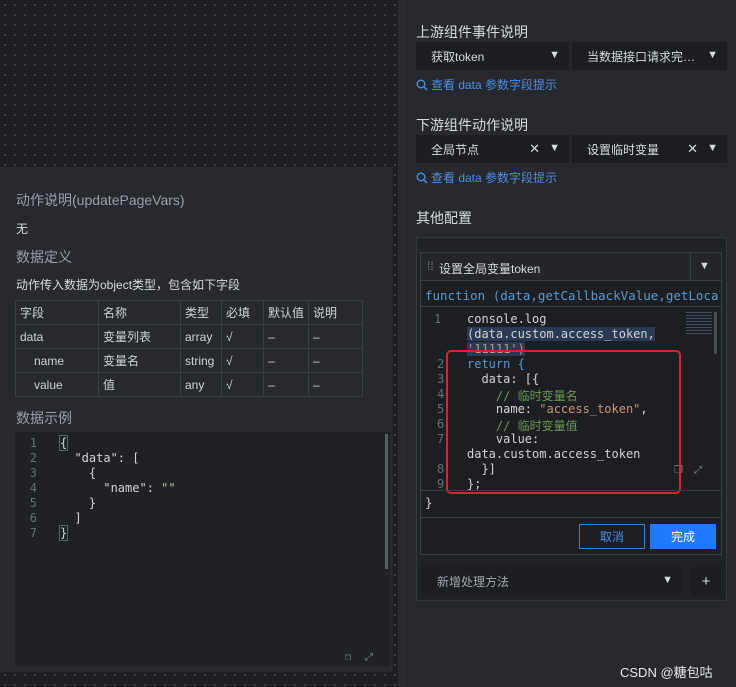  What do you see at coordinates (44, 257) in the screenshot?
I see `data-def-title: 数据定义` at bounding box center [44, 257].